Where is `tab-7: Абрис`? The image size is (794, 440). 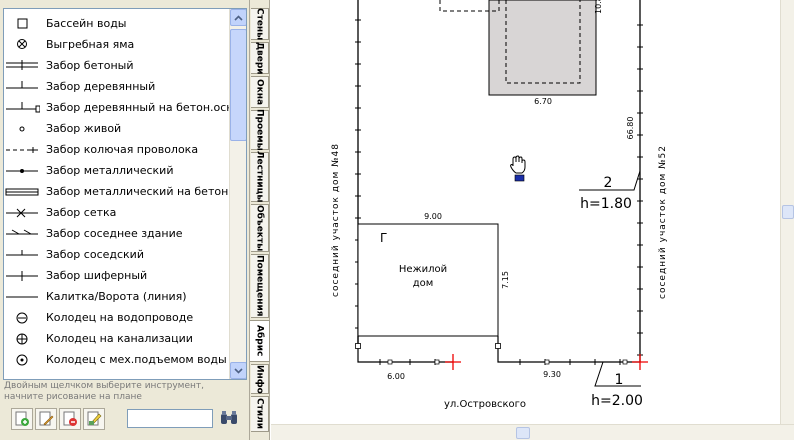
tab-7: Абрис is located at coordinates (260, 341).